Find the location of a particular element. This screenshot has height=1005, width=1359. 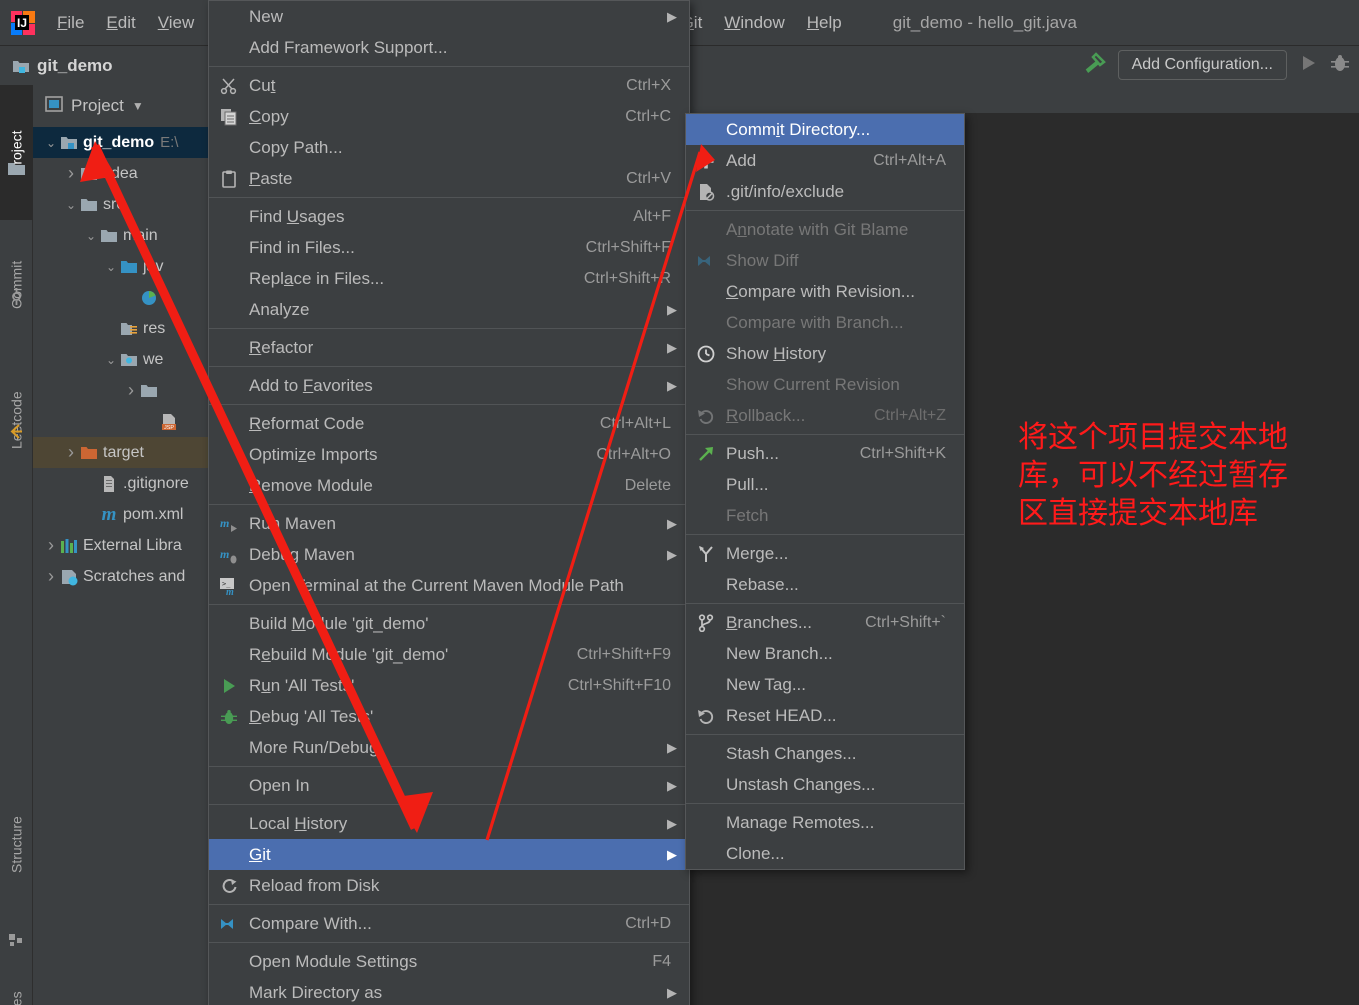

folder-icon is located at coordinates (89, 204).